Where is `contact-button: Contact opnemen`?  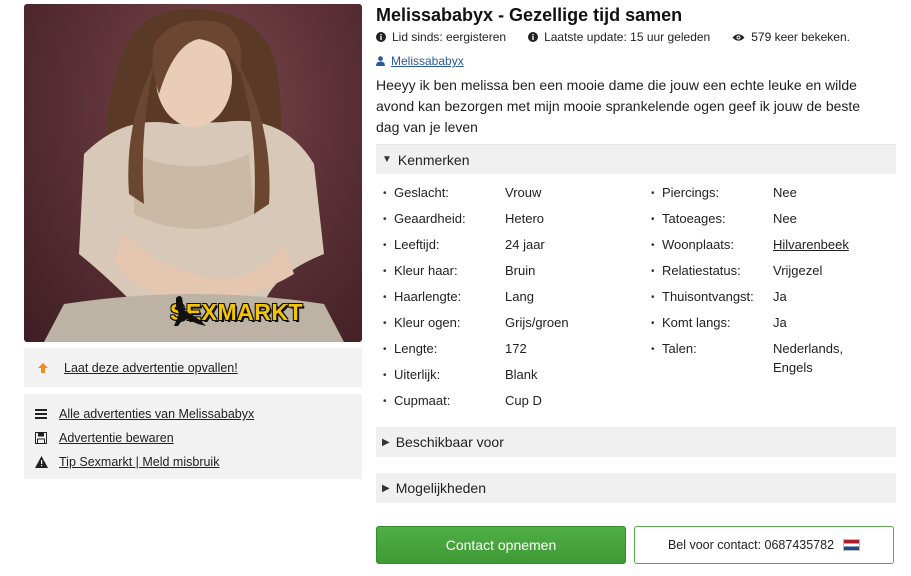 contact-button: Contact opnemen is located at coordinates (501, 545).